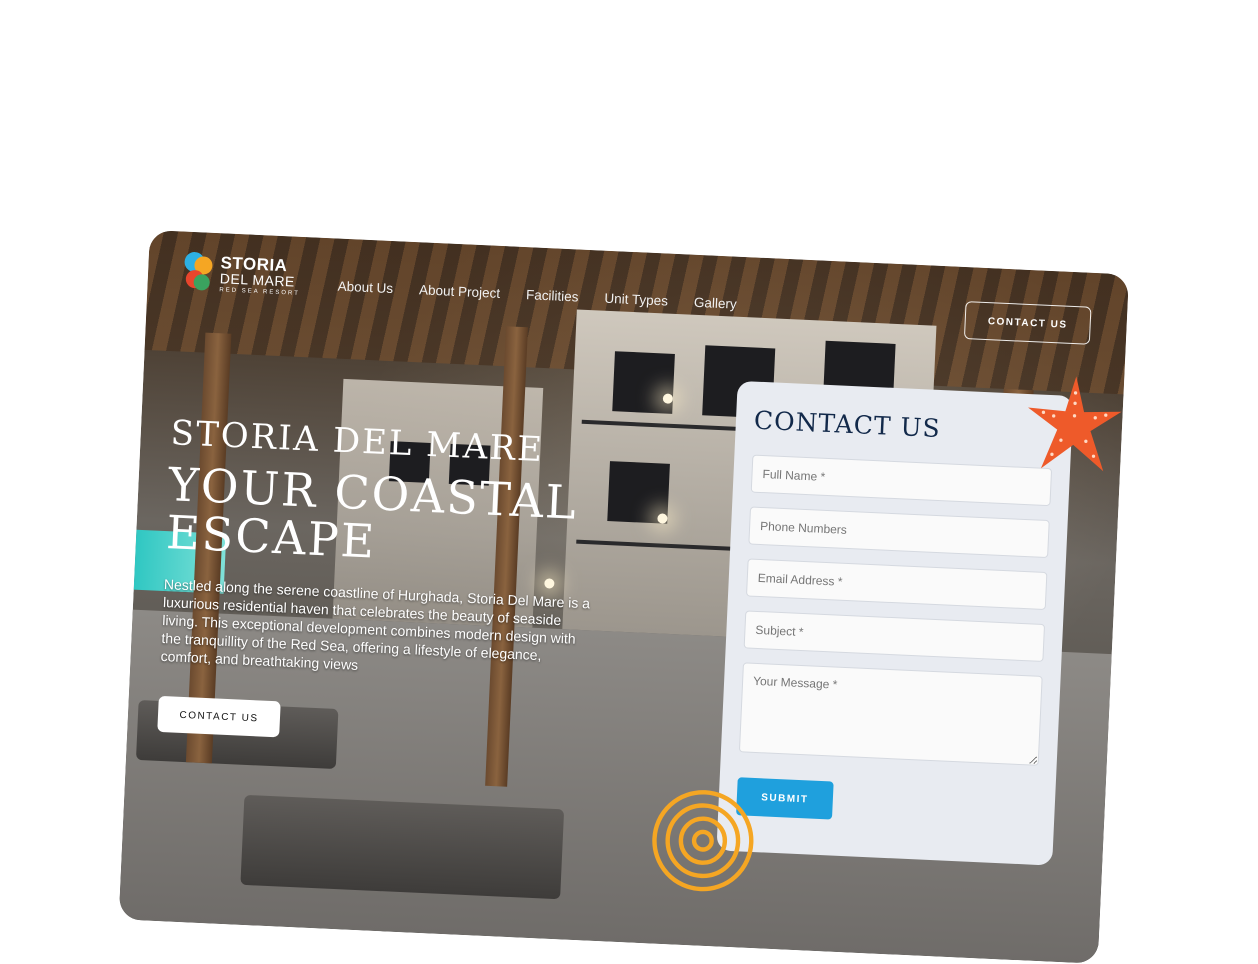 This screenshot has width=1258, height=964. What do you see at coordinates (643, 382) in the screenshot?
I see `window` at bounding box center [643, 382].